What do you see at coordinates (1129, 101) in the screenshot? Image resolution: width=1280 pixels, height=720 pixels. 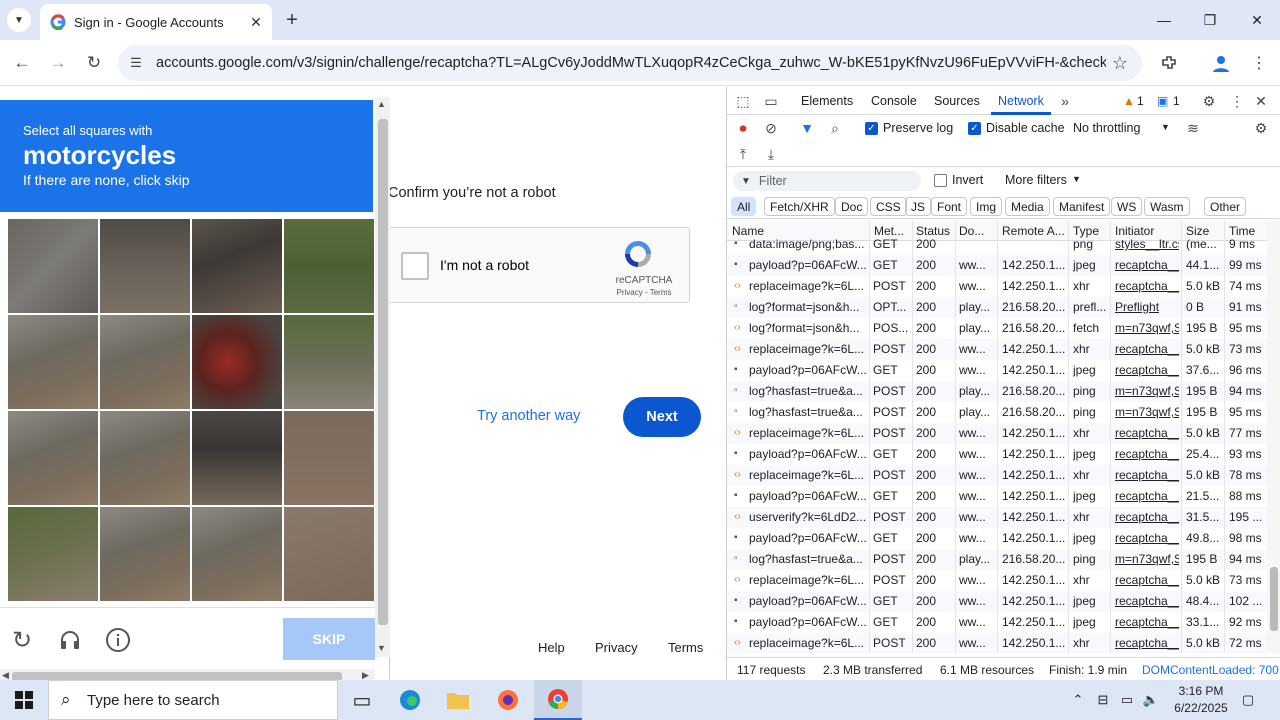 I see `warning-icon: ▲` at bounding box center [1129, 101].